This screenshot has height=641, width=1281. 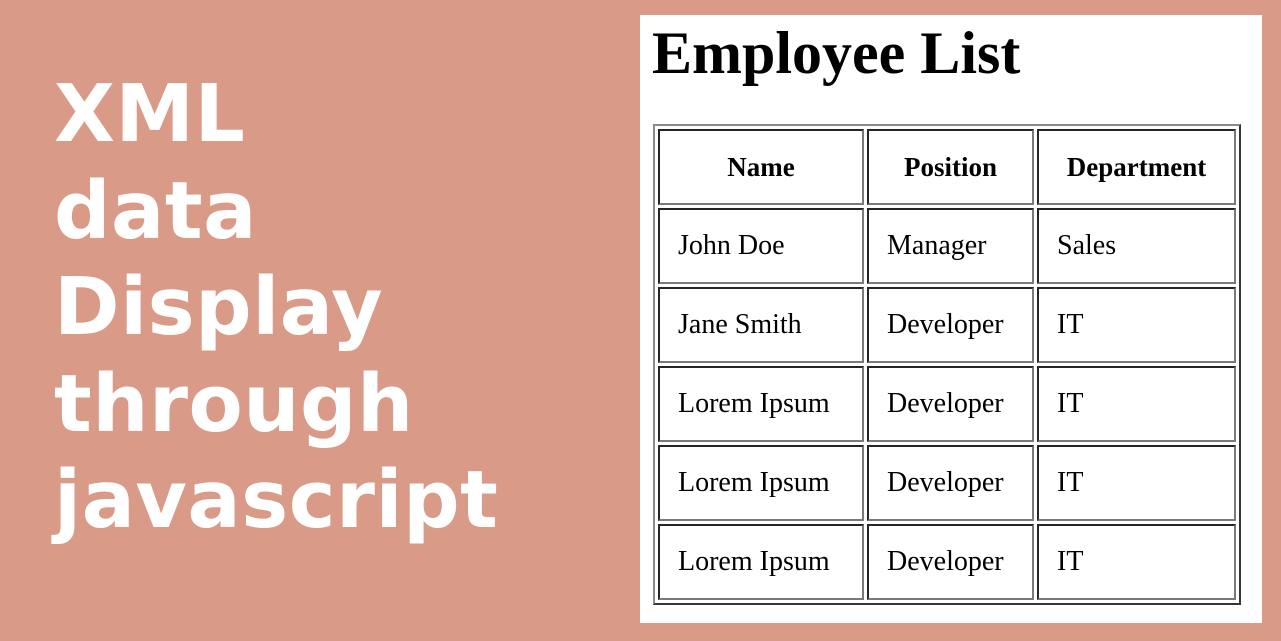 I want to click on page-title: Employee List, so click(x=836, y=53).